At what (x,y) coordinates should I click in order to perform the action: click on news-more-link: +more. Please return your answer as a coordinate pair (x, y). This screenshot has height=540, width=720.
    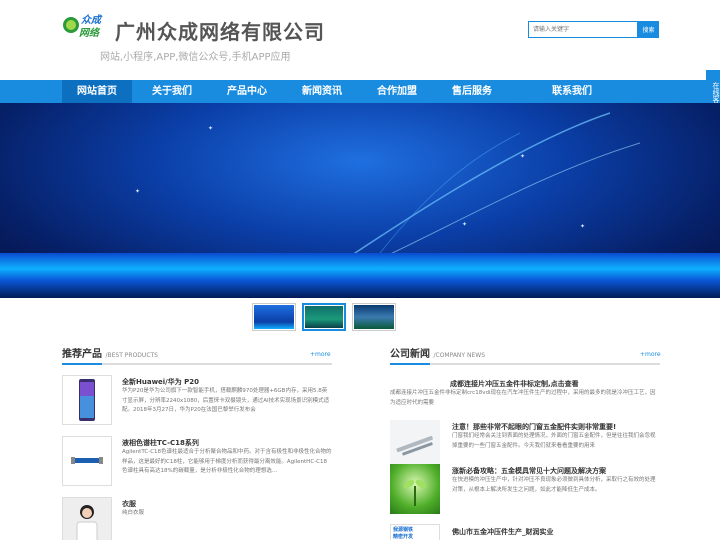
    Looking at the image, I should click on (650, 354).